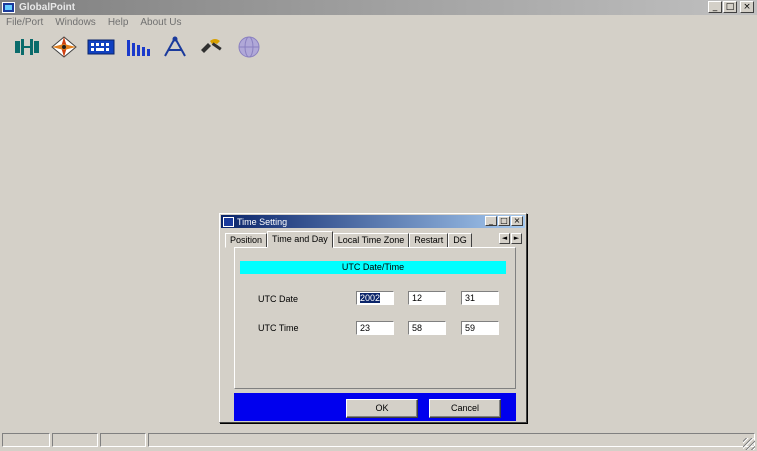  What do you see at coordinates (300, 239) in the screenshot?
I see `tab-time-and-day: Time and Day` at bounding box center [300, 239].